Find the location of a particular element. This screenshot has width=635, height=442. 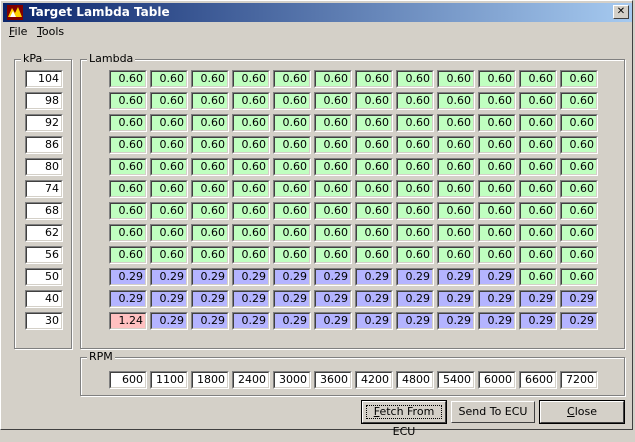

kpa-cell: 56 is located at coordinates (44, 255).